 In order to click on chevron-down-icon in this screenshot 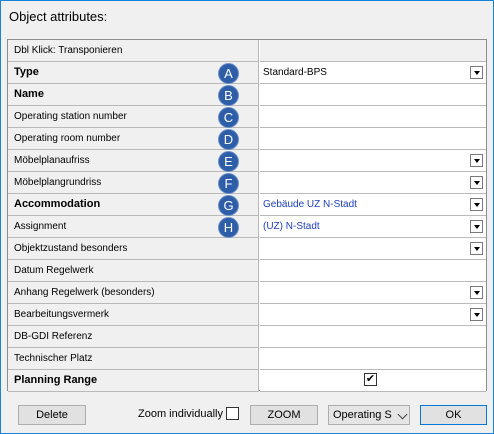, I will do `click(402, 414)`.